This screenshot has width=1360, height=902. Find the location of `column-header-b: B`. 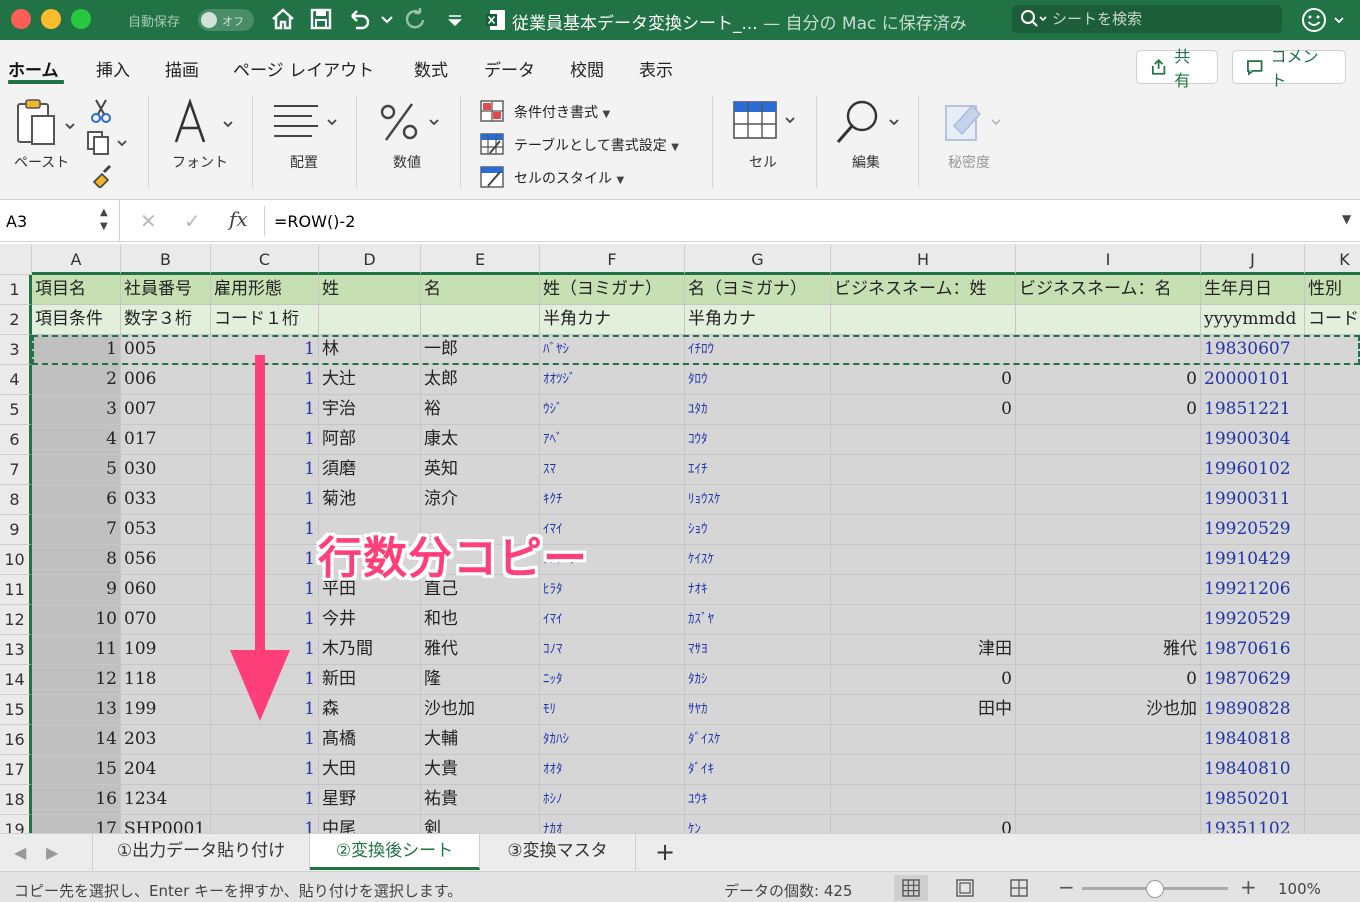

column-header-b: B is located at coordinates (166, 259).